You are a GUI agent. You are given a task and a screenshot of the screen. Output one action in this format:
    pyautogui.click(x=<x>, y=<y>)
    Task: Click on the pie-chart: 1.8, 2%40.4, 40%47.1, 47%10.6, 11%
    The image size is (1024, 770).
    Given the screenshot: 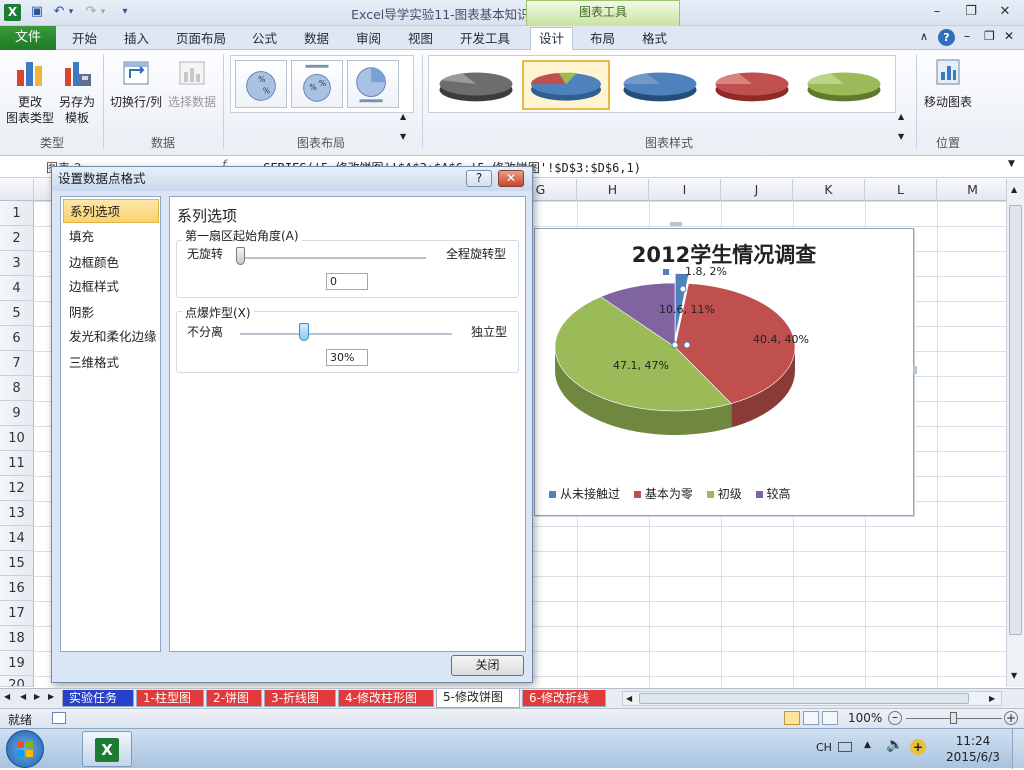 What is the action you would take?
    pyautogui.click(x=724, y=372)
    